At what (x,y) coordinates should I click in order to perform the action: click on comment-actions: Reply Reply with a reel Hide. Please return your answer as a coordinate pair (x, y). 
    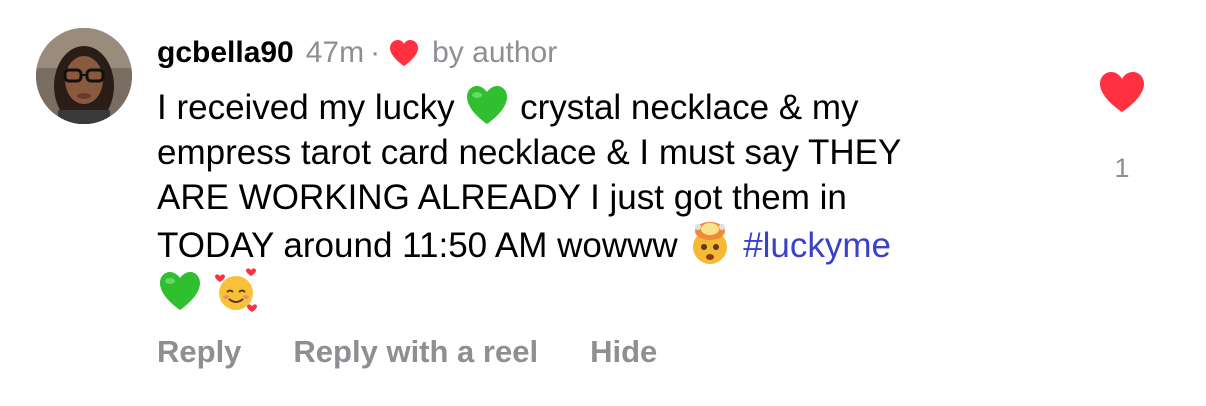
    Looking at the image, I should click on (433, 352).